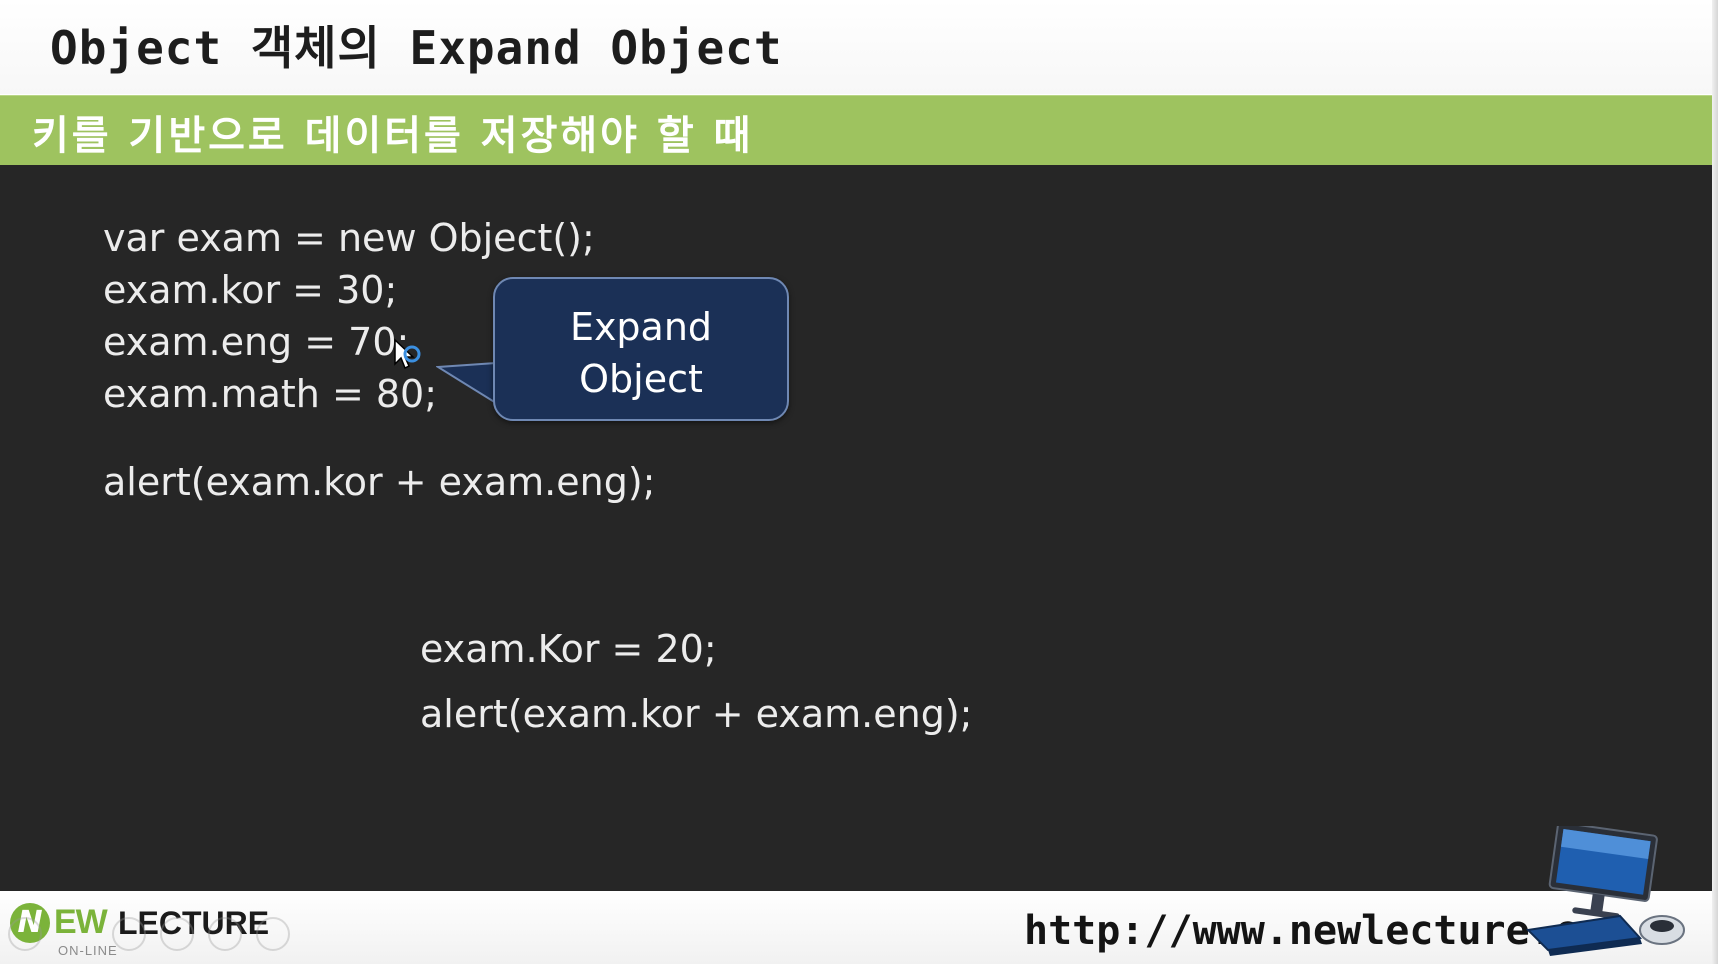 This screenshot has height=964, width=1718. Describe the element at coordinates (225, 934) in the screenshot. I see `zoom-control-icon` at that location.